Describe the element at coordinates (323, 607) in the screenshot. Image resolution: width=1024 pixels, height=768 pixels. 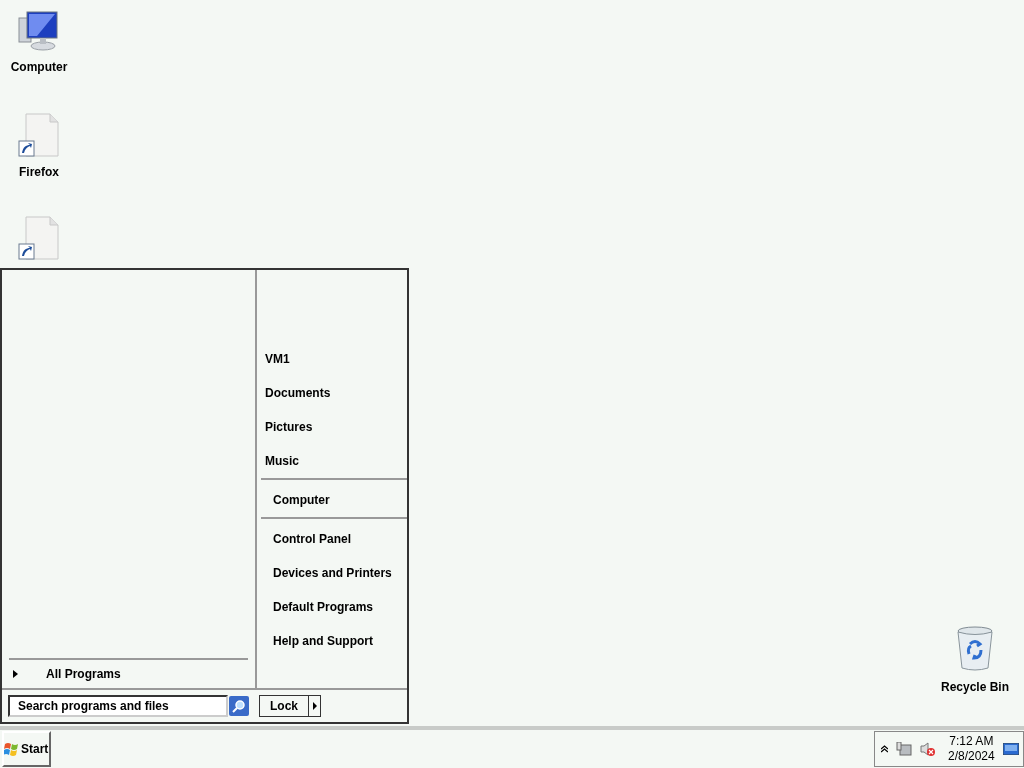
I see `menu-item: Default Programs` at that location.